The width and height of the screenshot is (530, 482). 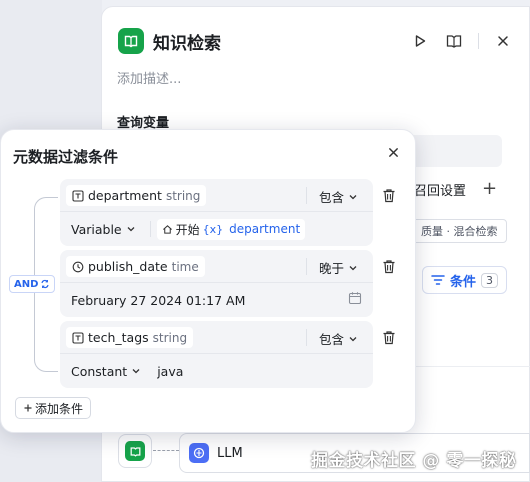 I want to click on recall-settings-label: 召回设置, so click(x=440, y=191).